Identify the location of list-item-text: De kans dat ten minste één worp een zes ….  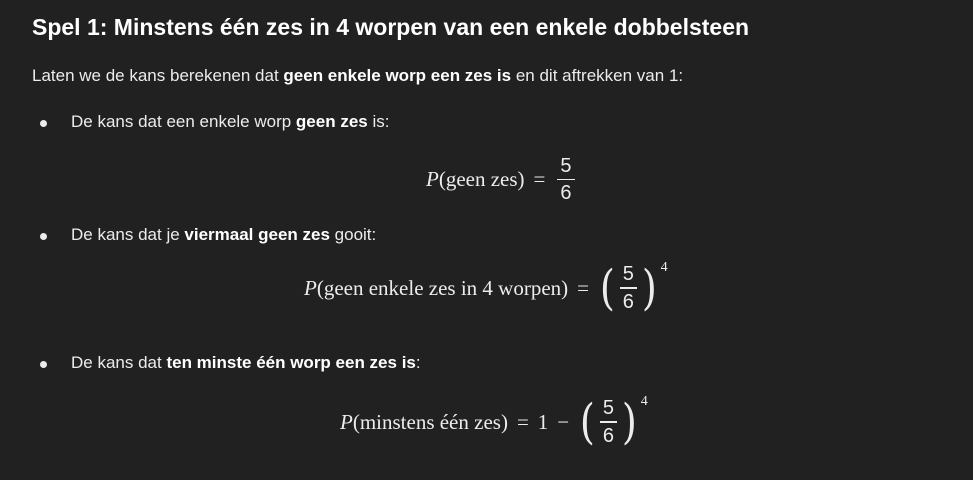
(246, 363).